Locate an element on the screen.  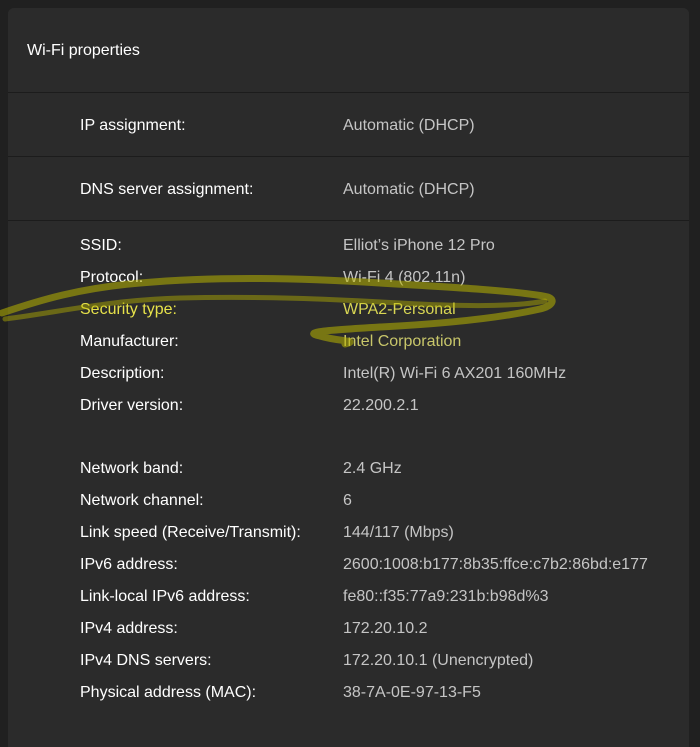
property-value: 2.4 GHz is located at coordinates (372, 469).